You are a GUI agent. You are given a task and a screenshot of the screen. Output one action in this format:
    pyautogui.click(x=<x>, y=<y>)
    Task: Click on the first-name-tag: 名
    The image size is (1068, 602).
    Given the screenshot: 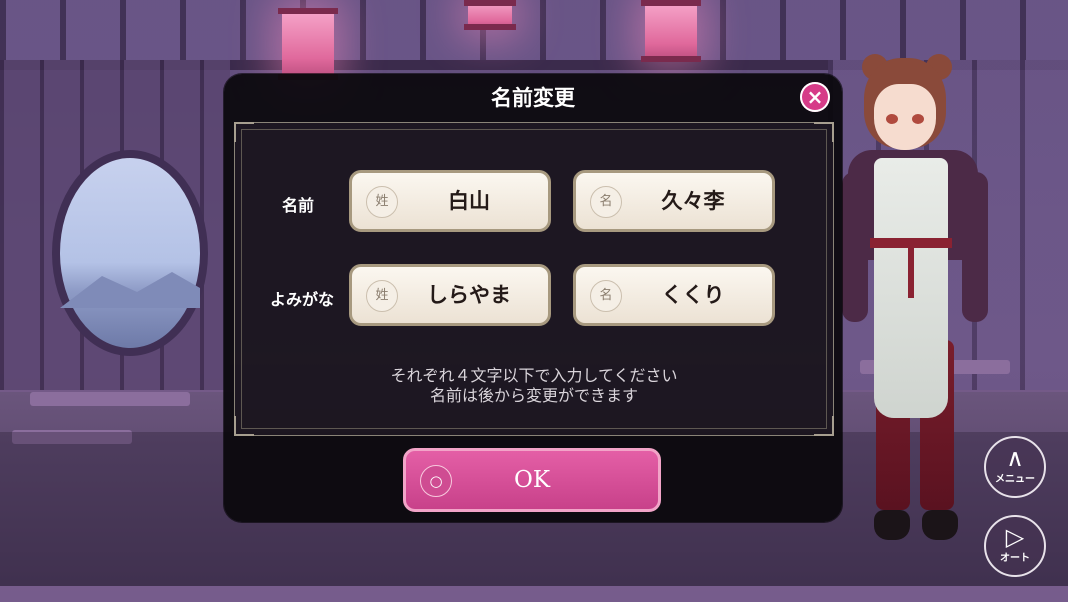 What is the action you would take?
    pyautogui.click(x=606, y=202)
    